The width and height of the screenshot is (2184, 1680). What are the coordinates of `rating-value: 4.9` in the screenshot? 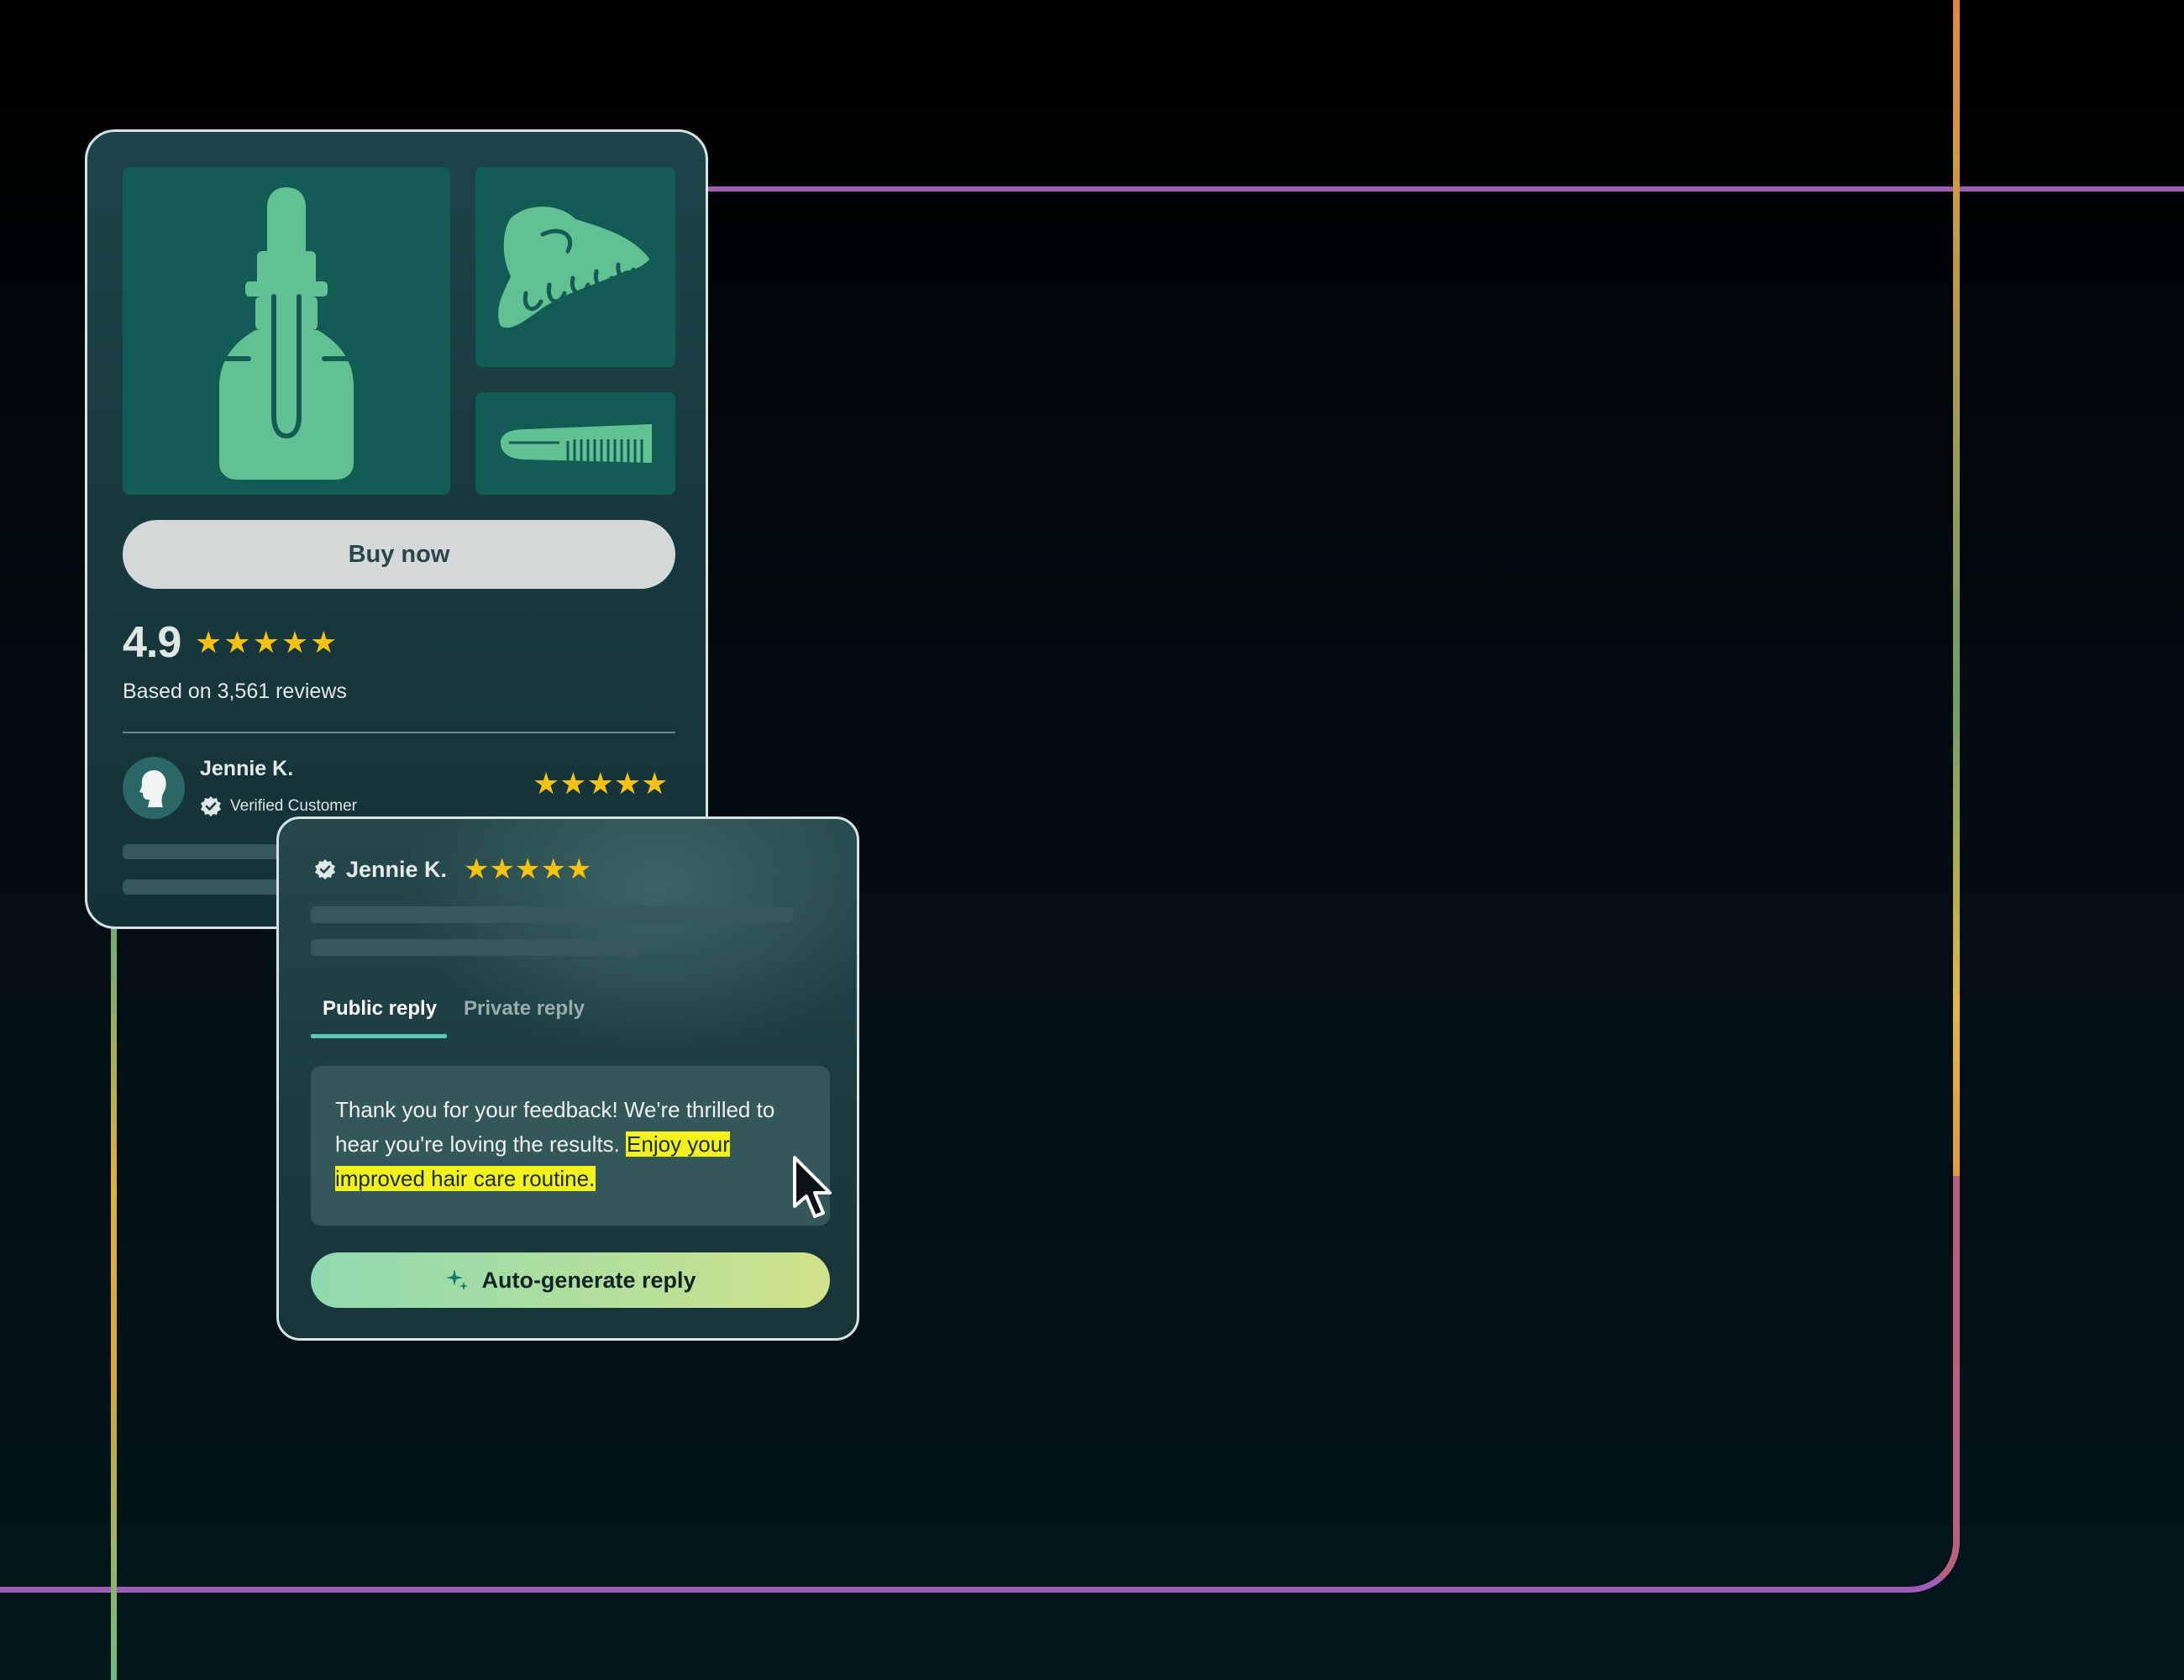 It's located at (152, 642).